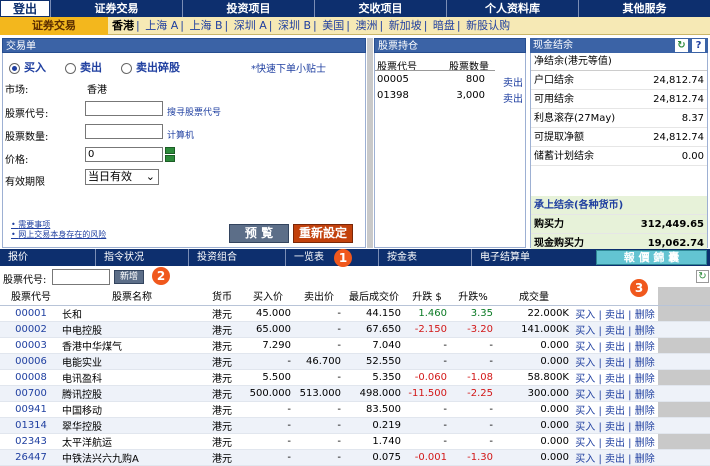 Image resolution: width=710 pixels, height=466 pixels. What do you see at coordinates (31, 425) in the screenshot?
I see `stock-code-link: 01314` at bounding box center [31, 425].